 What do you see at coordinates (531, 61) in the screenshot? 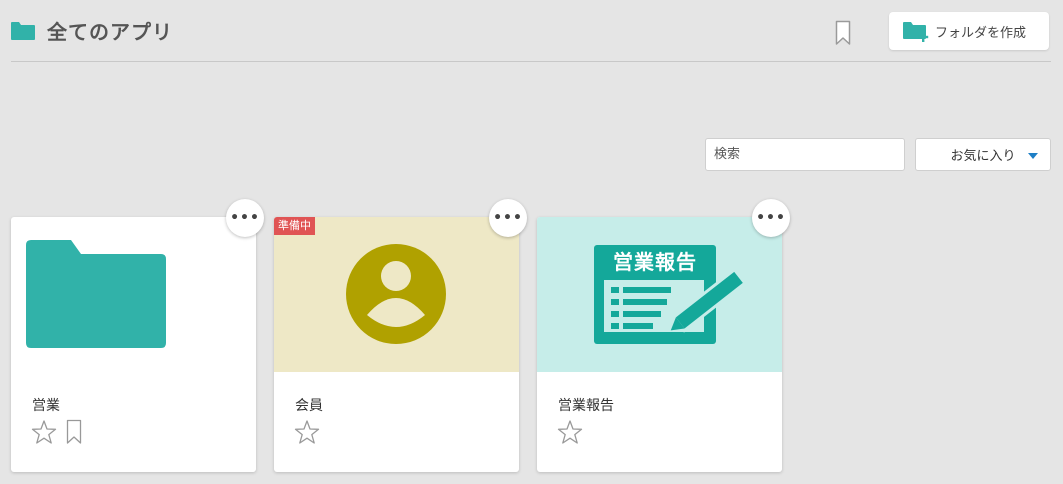
I see `header-divider` at bounding box center [531, 61].